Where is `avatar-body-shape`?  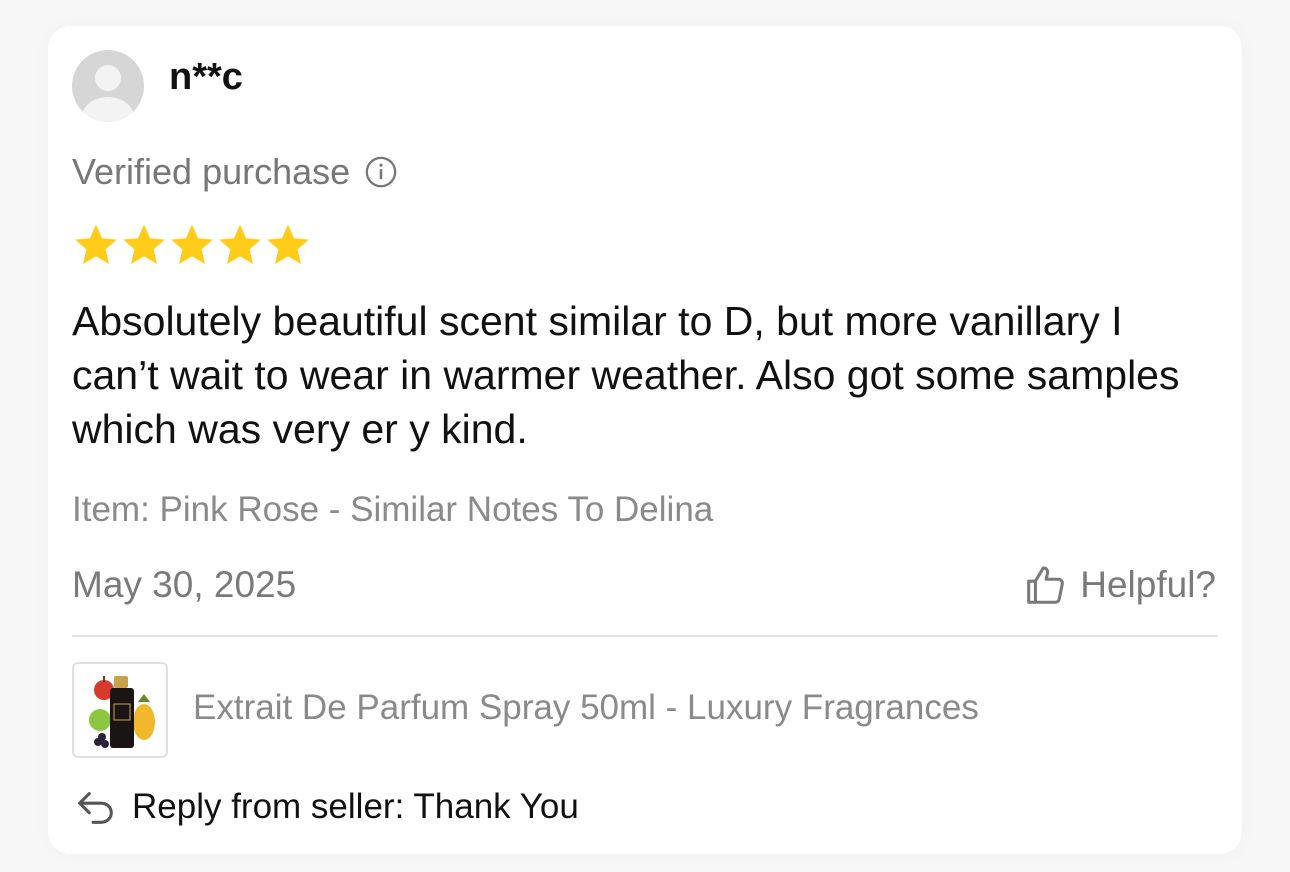
avatar-body-shape is located at coordinates (108, 109).